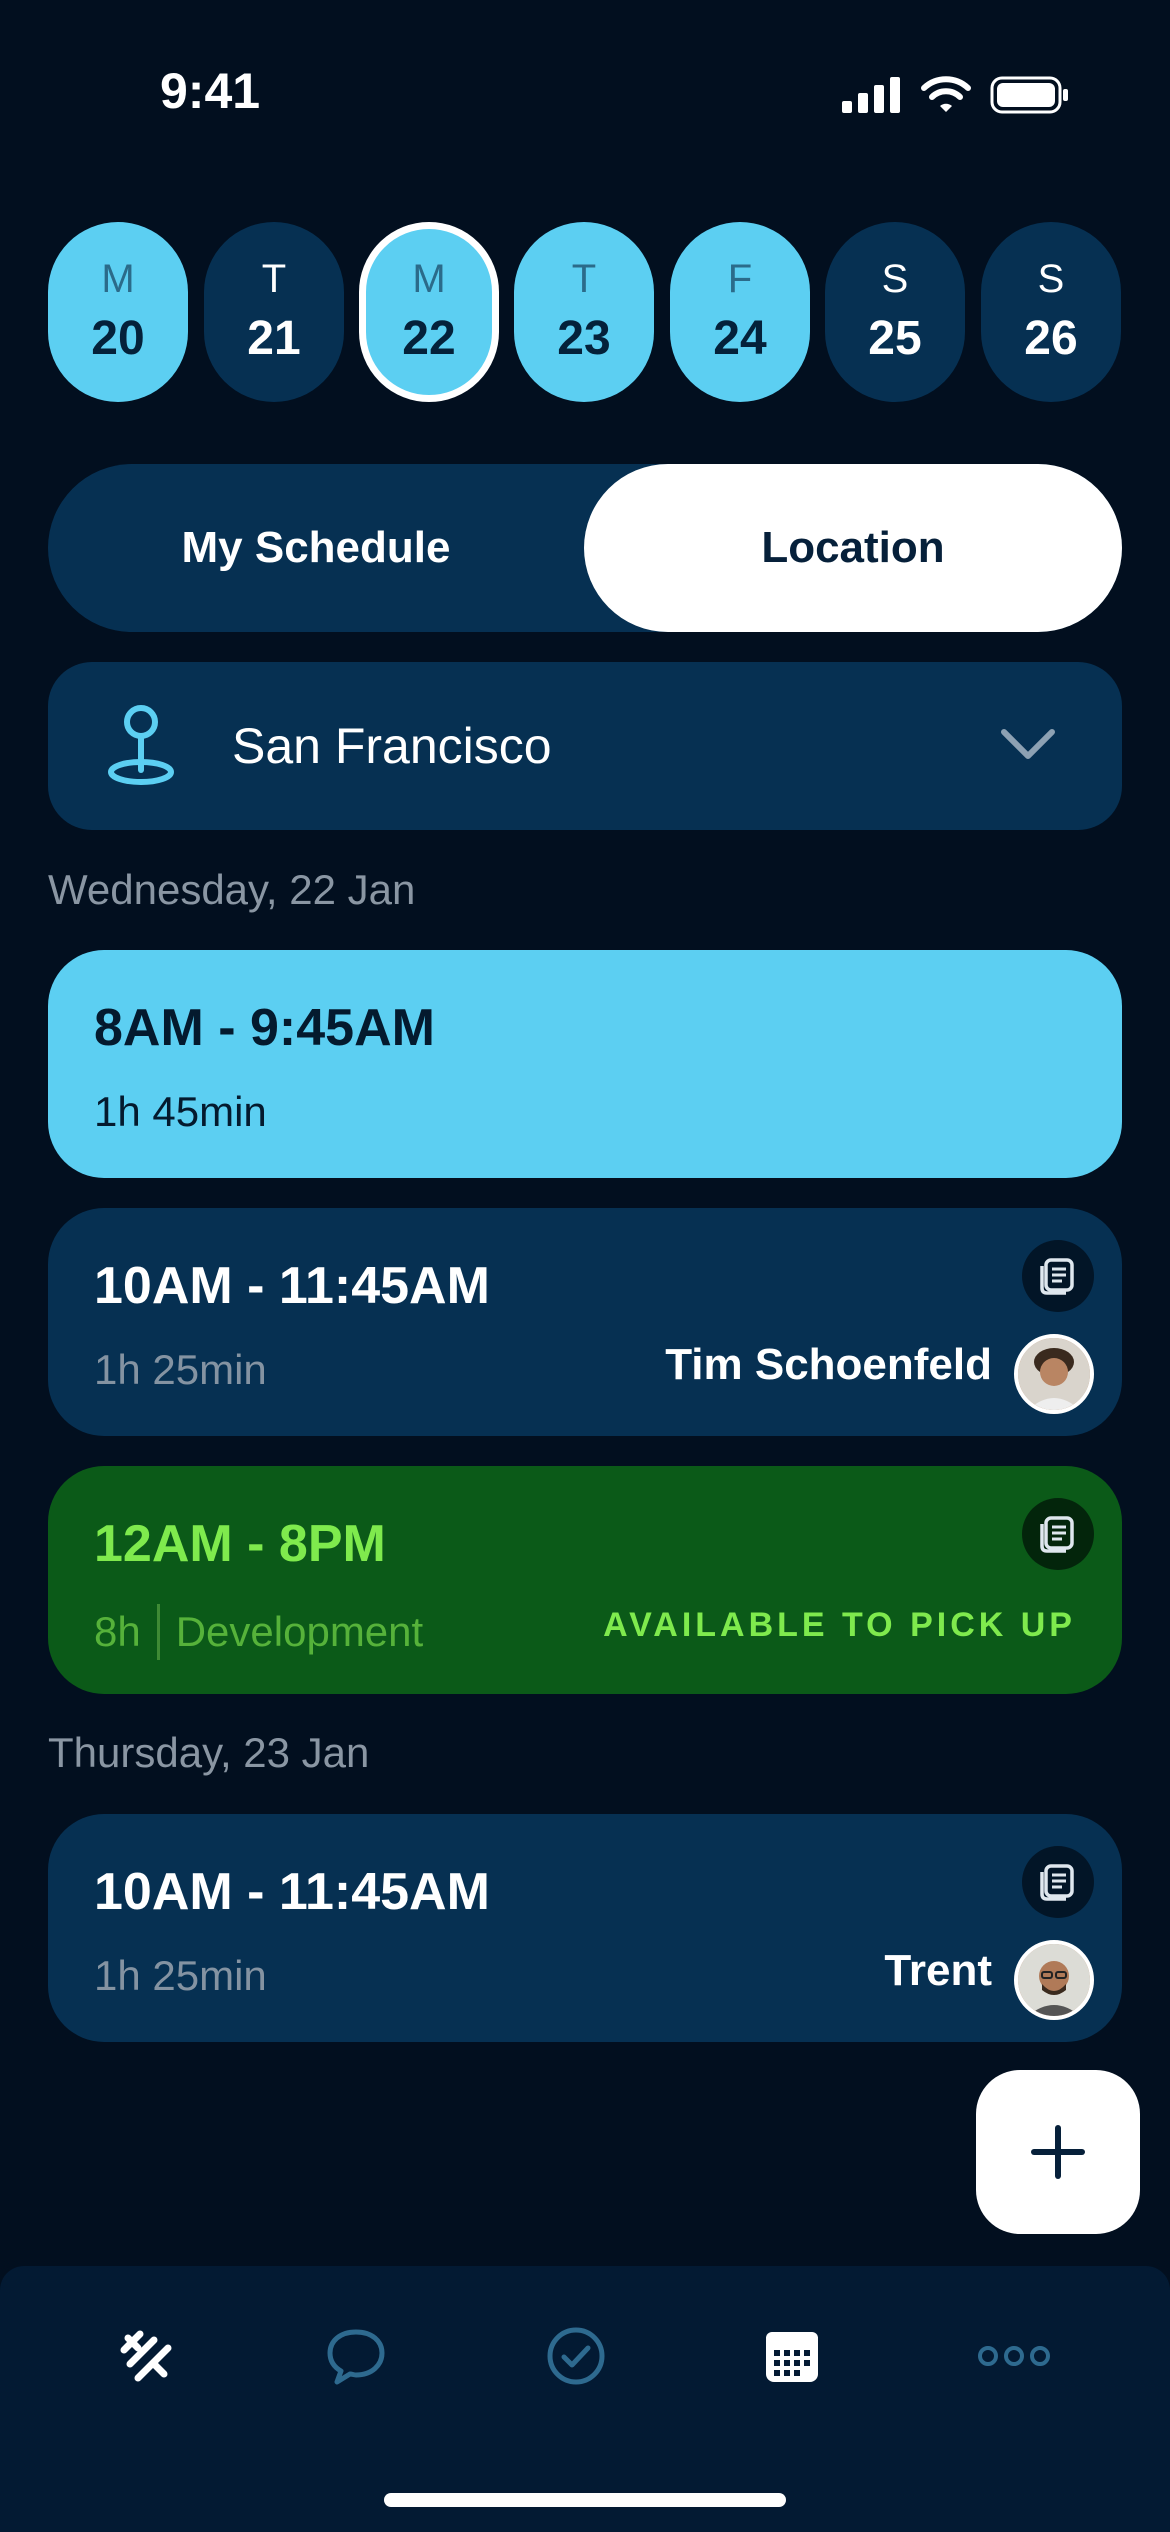 The image size is (1170, 2532). I want to click on shift-card: 10AM - 11:45AM 1h 25min Trent, so click(585, 1928).